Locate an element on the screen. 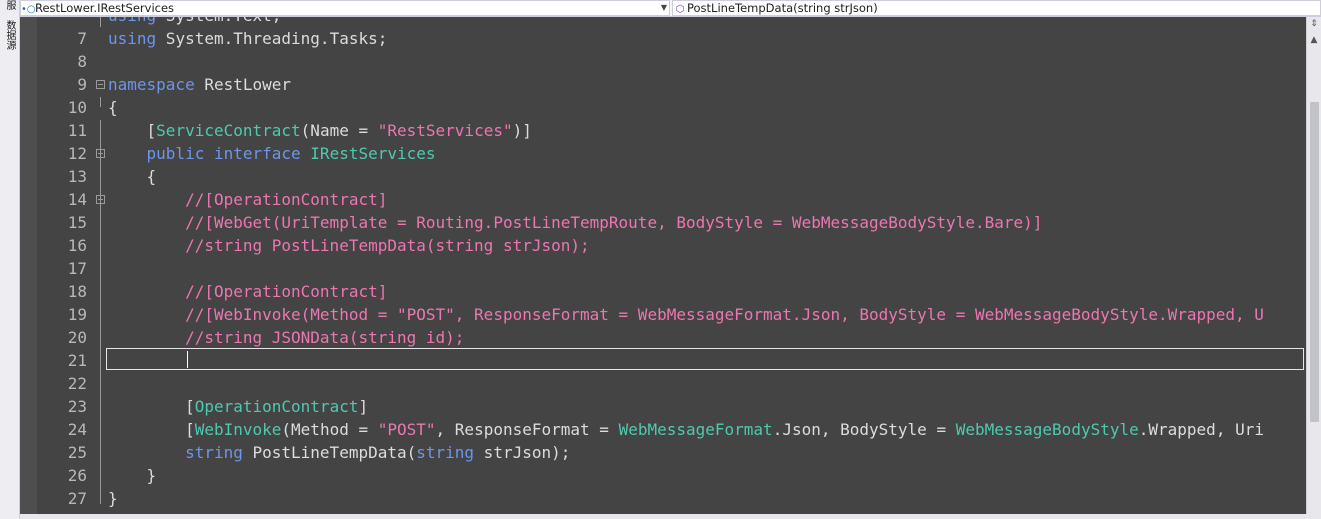 The width and height of the screenshot is (1321, 519). interface-icon: •○ is located at coordinates (28, 9).